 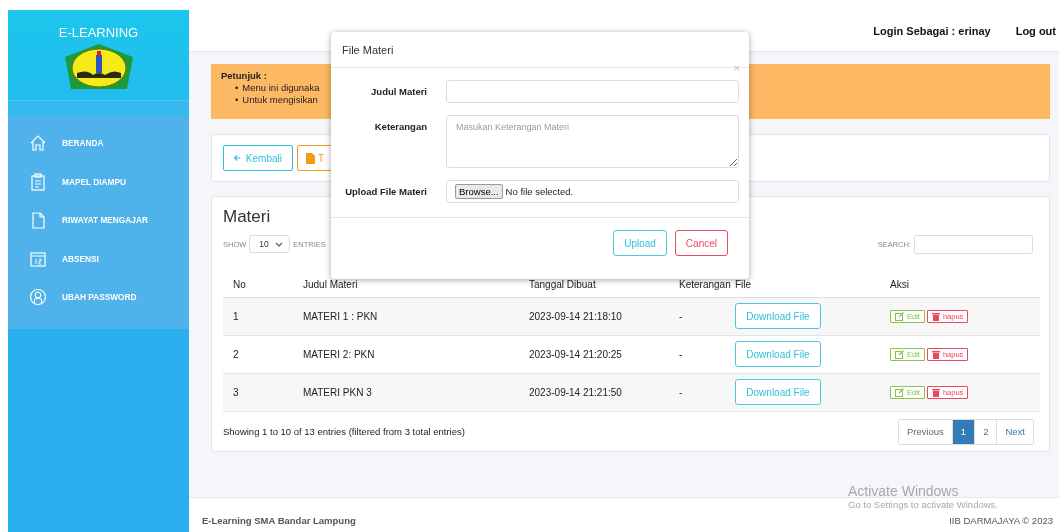 I want to click on column-header: Aksi, so click(x=964, y=282).